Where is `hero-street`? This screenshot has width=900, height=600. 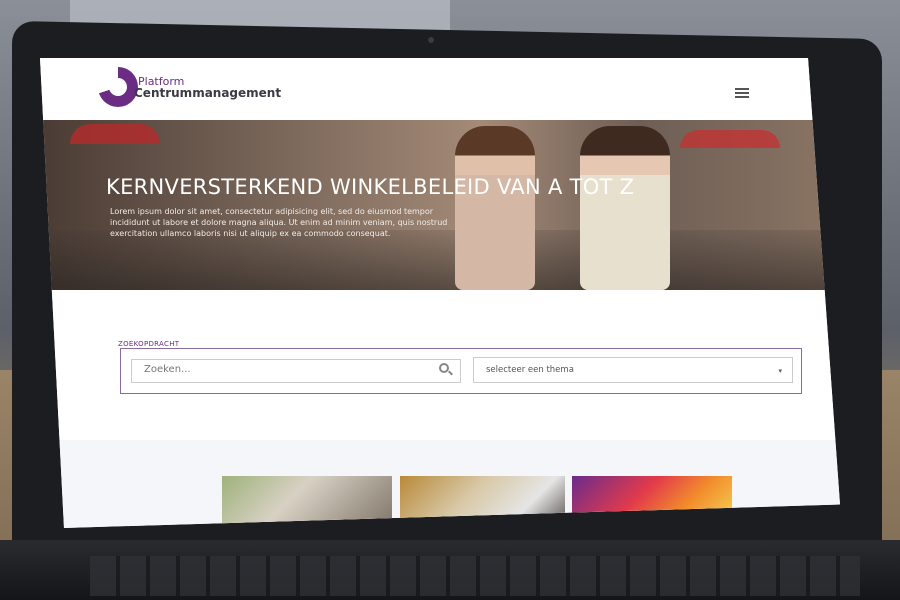
hero-street is located at coordinates (440, 260).